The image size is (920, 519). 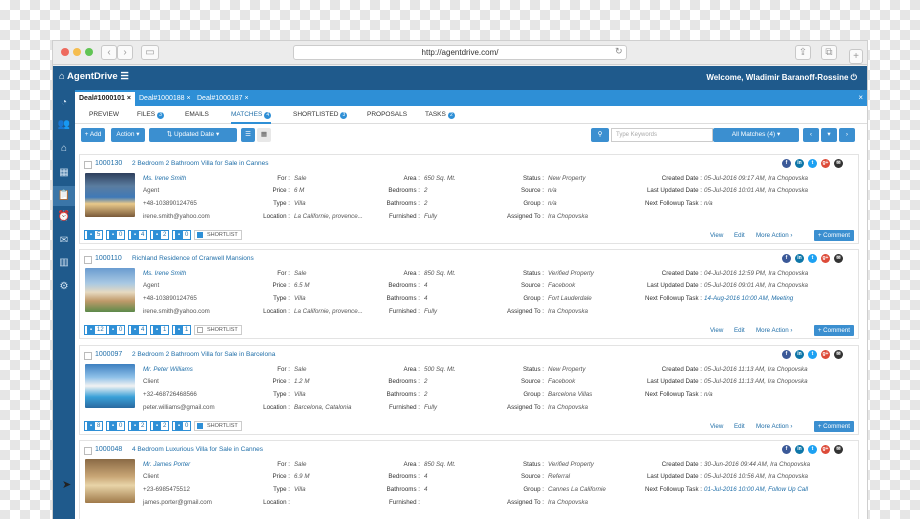 What do you see at coordinates (94, 426) in the screenshot?
I see `photo-count-icon: ▪ 8` at bounding box center [94, 426].